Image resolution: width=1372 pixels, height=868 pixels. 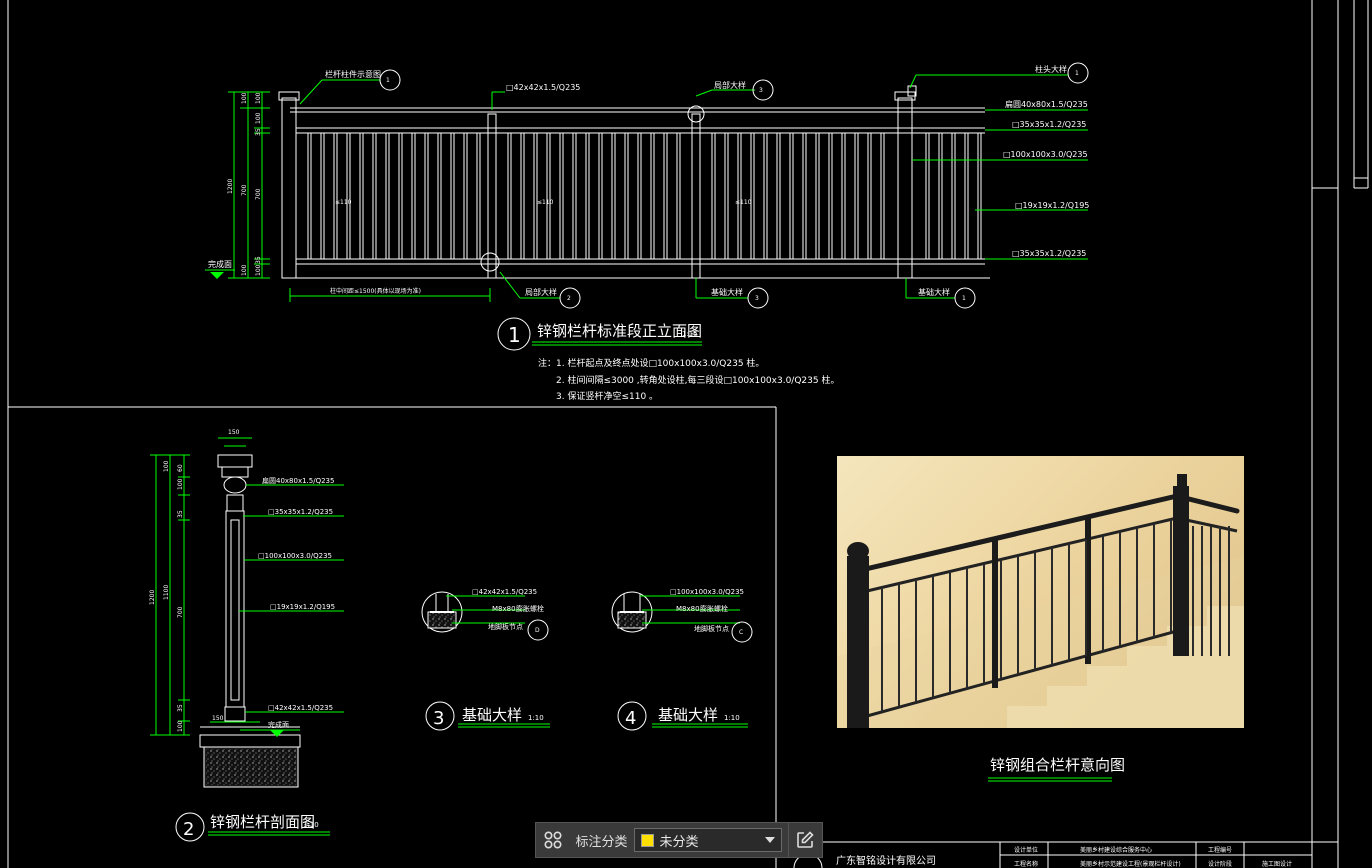 What do you see at coordinates (1116, 850) in the screenshot?
I see `title-block-cell2: 美丽乡村建设综合服务中心` at bounding box center [1116, 850].